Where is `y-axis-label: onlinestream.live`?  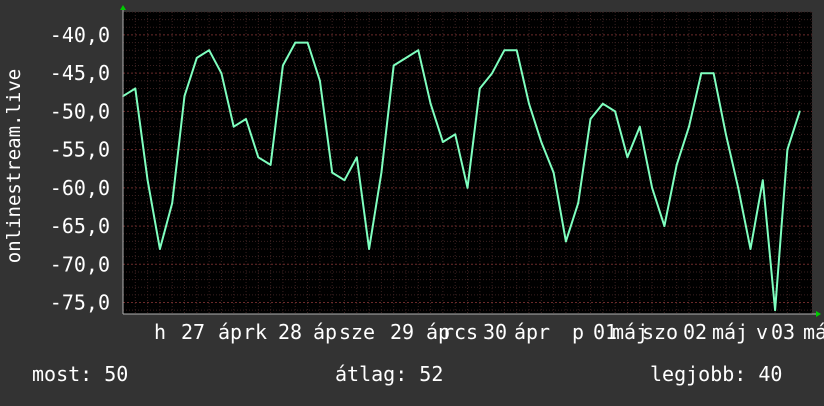 y-axis-label: onlinestream.live is located at coordinates (14, 166).